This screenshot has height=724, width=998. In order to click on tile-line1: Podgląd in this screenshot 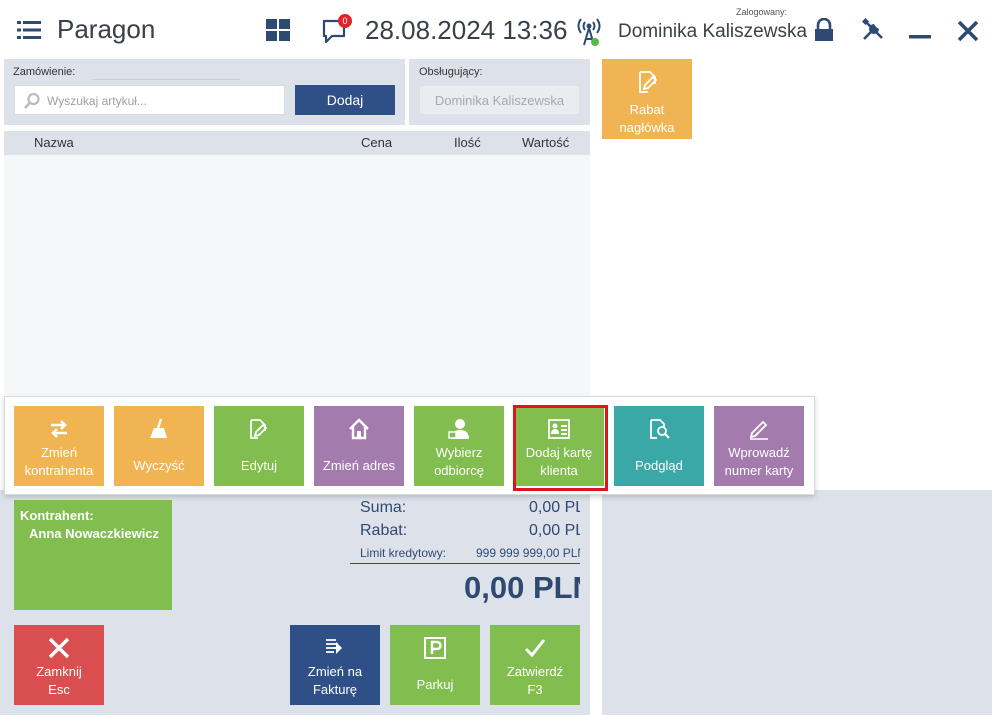, I will do `click(659, 465)`.